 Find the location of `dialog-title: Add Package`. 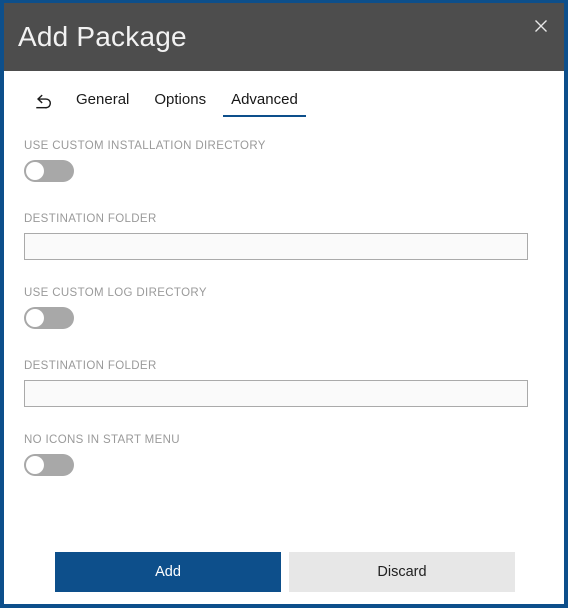

dialog-title: Add Package is located at coordinates (102, 36).